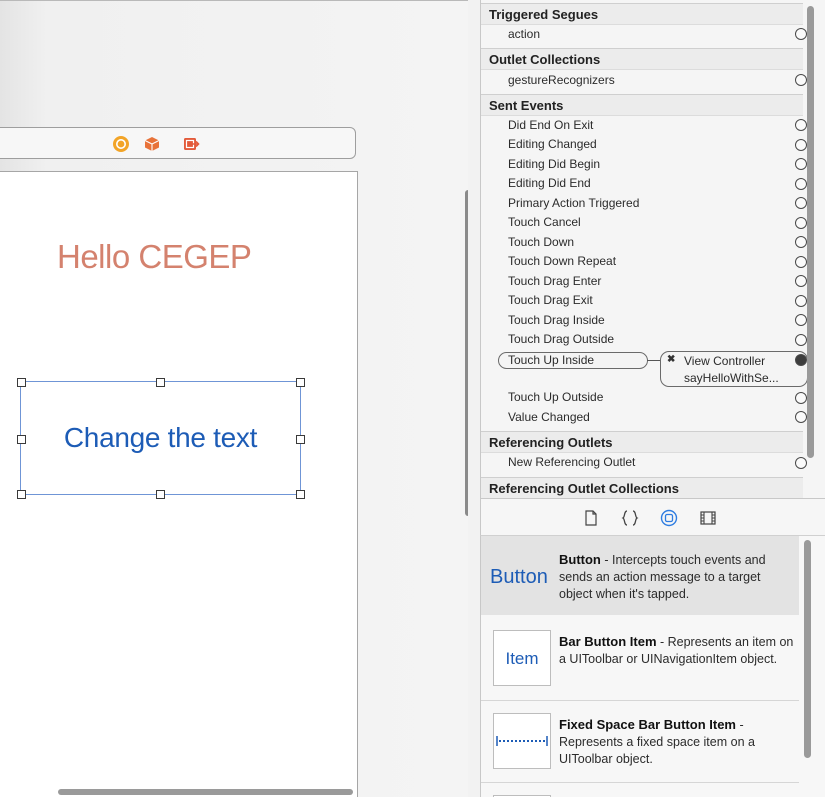 Image resolution: width=825 pixels, height=797 pixels. Describe the element at coordinates (551, 442) in the screenshot. I see `section-title: Referencing Outlets` at that location.